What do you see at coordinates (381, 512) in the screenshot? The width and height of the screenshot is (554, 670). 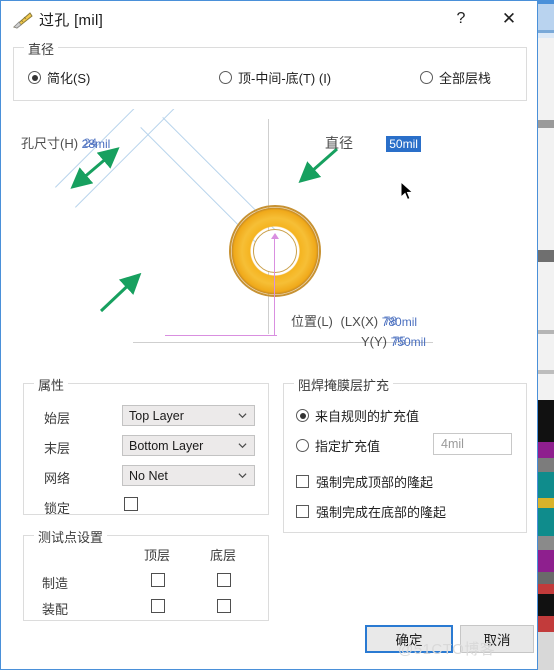 I see `force-bottom-bulge-label: 强制完成在底部的隆起` at bounding box center [381, 512].